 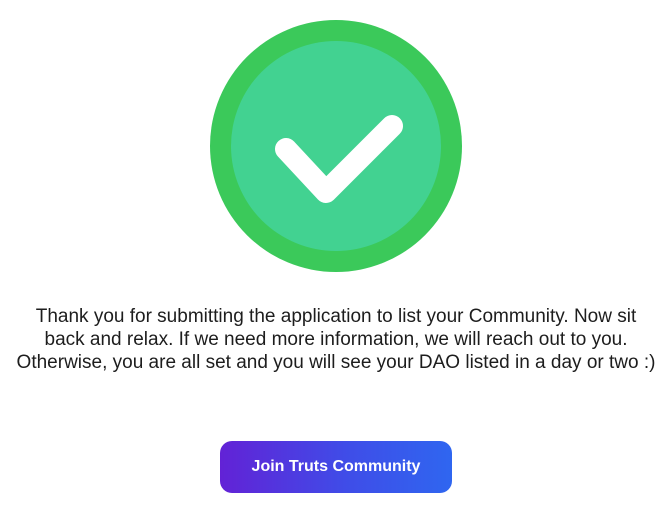 I want to click on join-community-button: Join Truts Community, so click(x=336, y=467).